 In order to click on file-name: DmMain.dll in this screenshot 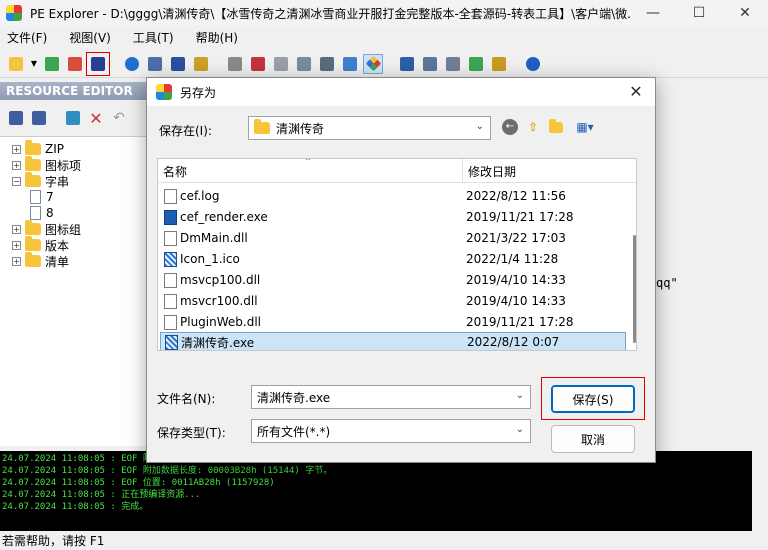, I will do `click(214, 238)`.